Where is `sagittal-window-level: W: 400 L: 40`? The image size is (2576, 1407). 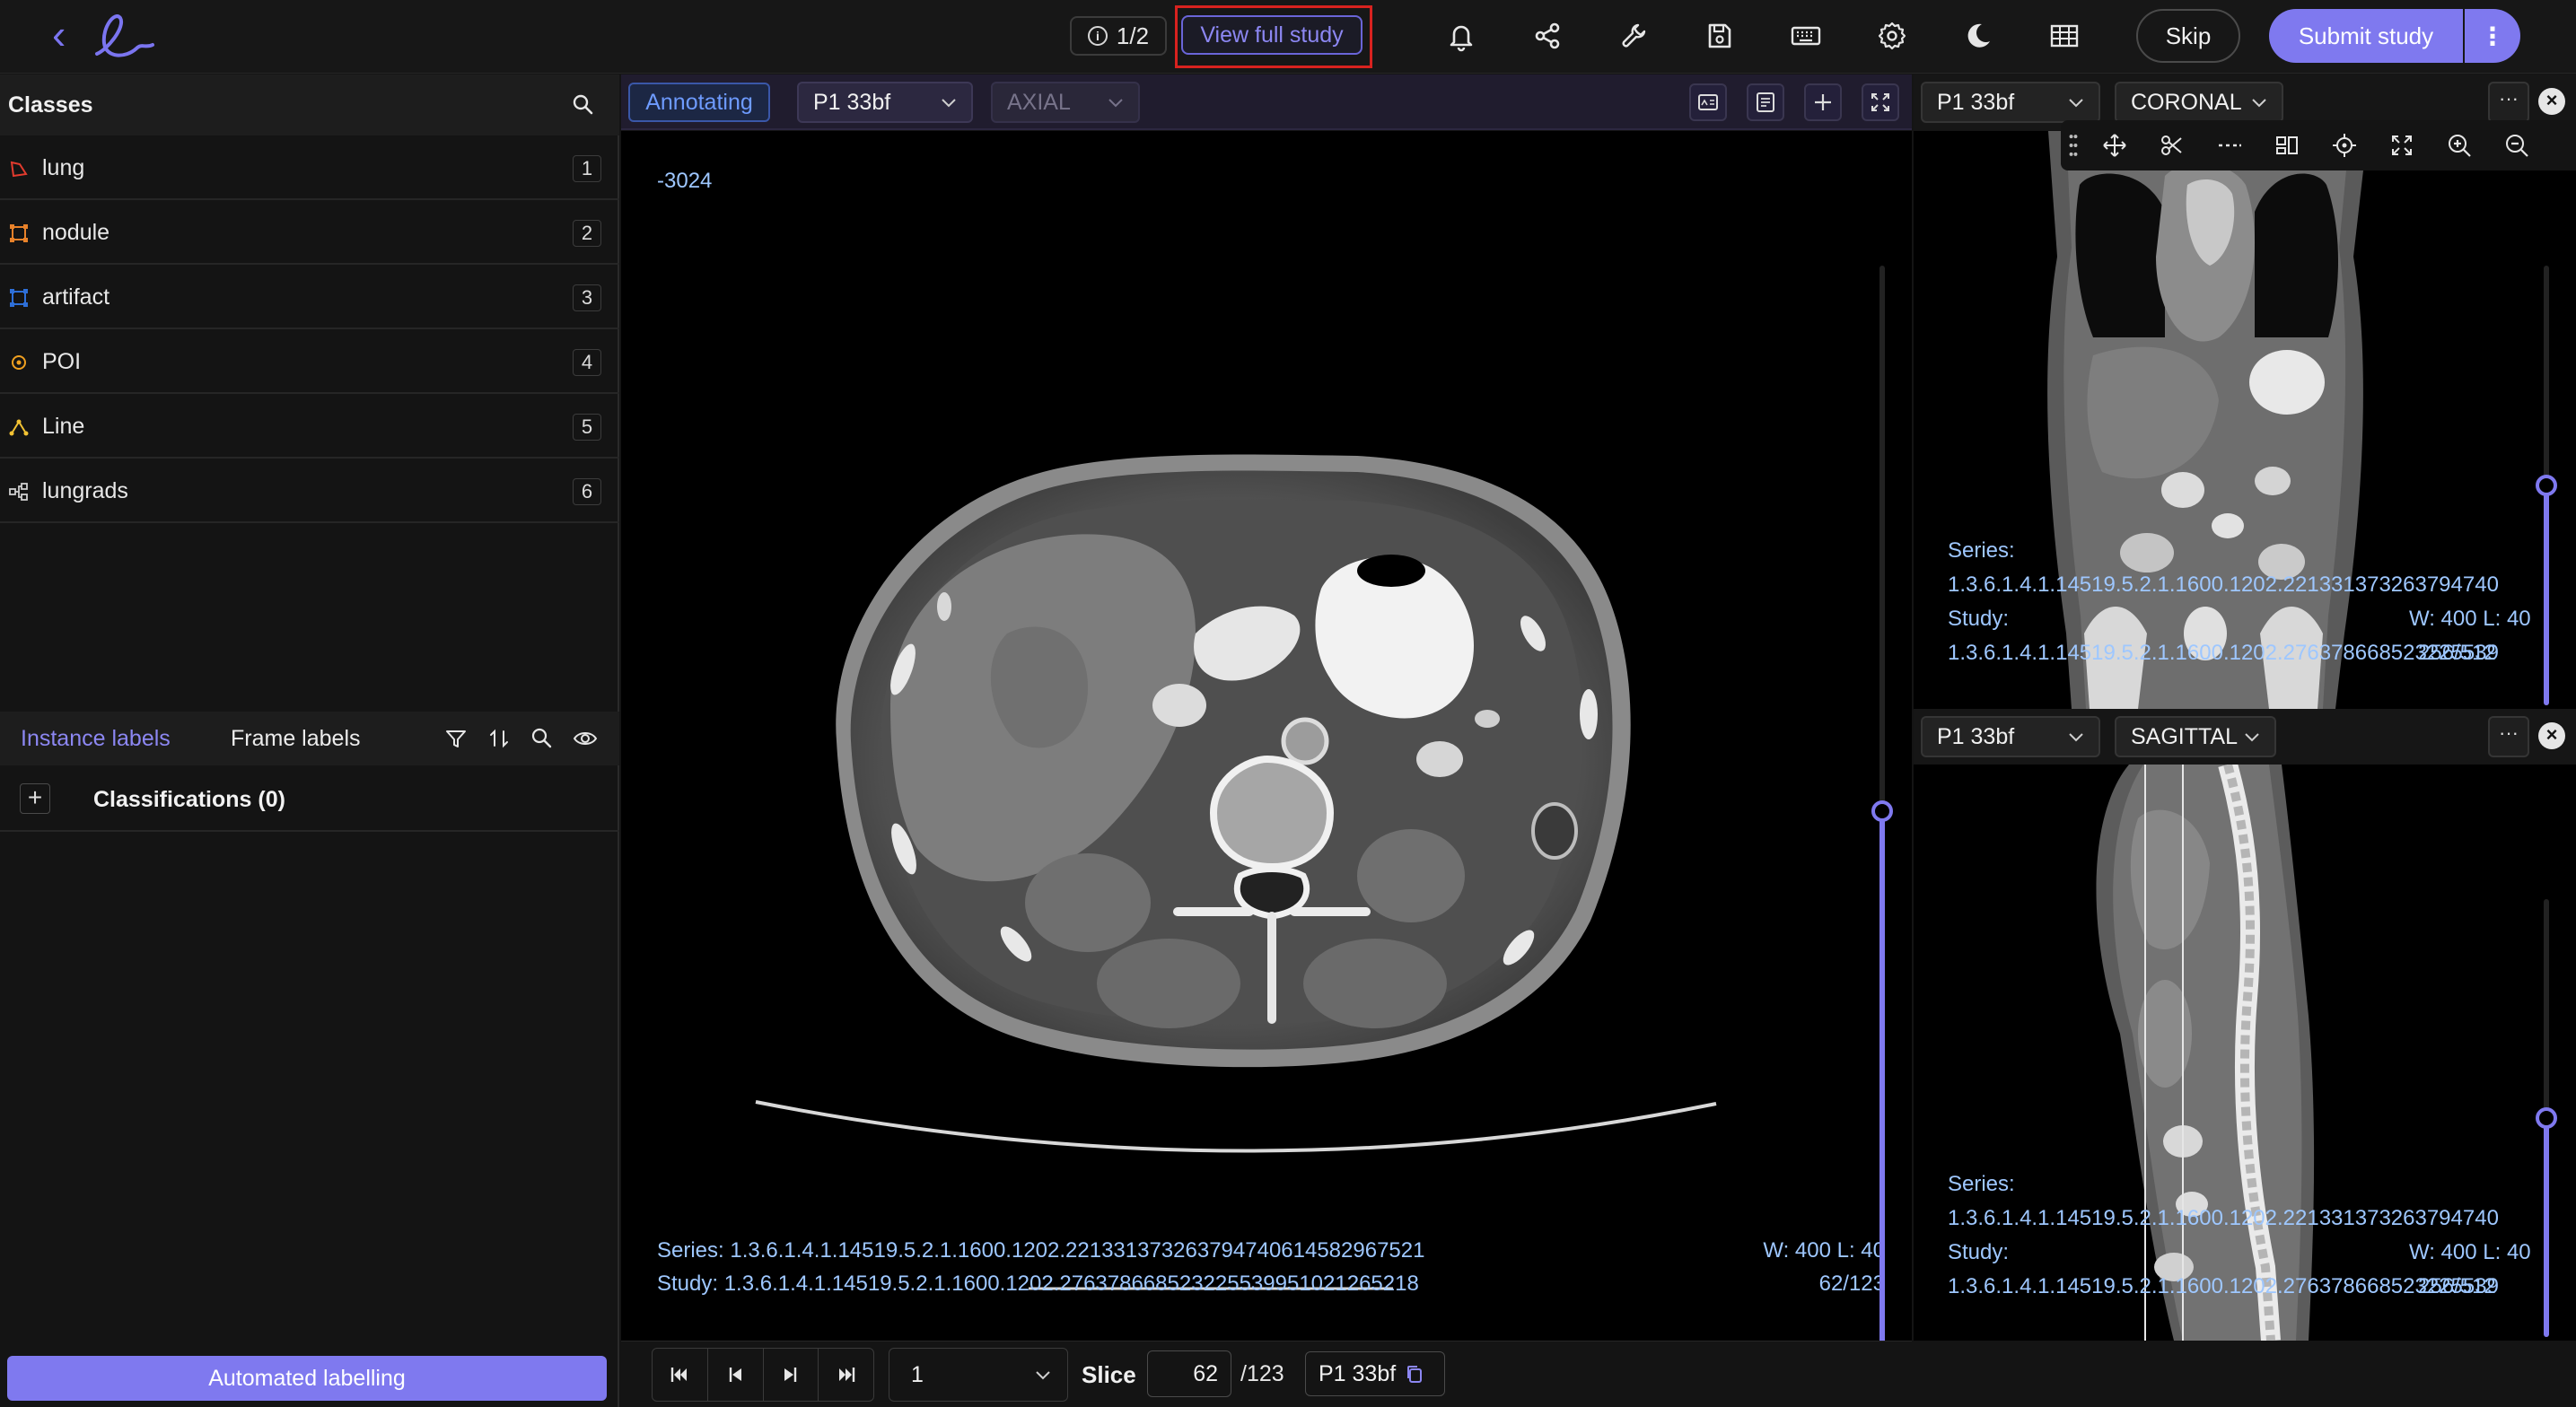
sagittal-window-level: W: 400 L: 40 is located at coordinates (2470, 1252).